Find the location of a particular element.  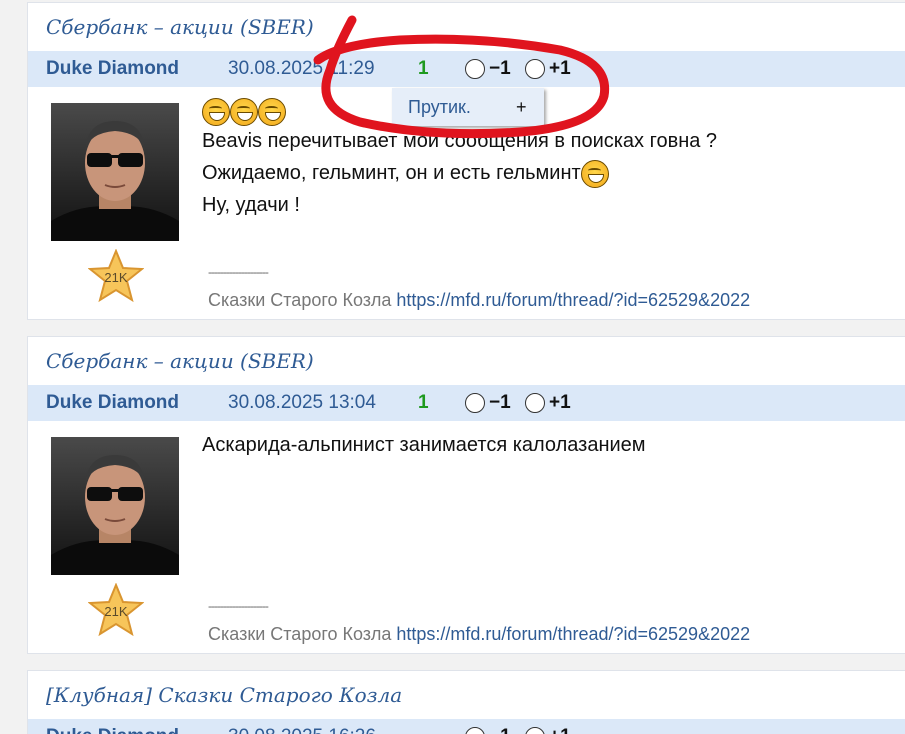

thread-title-link: [Клубная] Сказки Старого Козла is located at coordinates (466, 695).